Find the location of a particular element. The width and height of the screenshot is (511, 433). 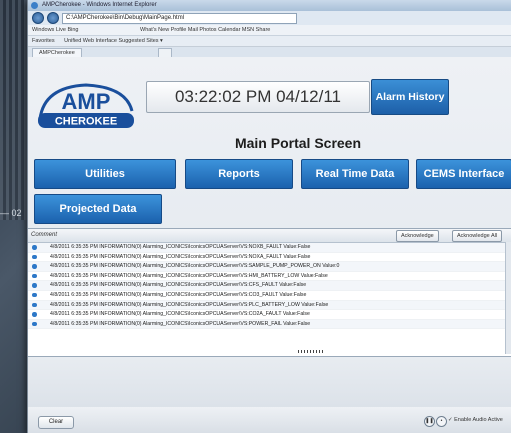

back-button is located at coordinates (38, 18).